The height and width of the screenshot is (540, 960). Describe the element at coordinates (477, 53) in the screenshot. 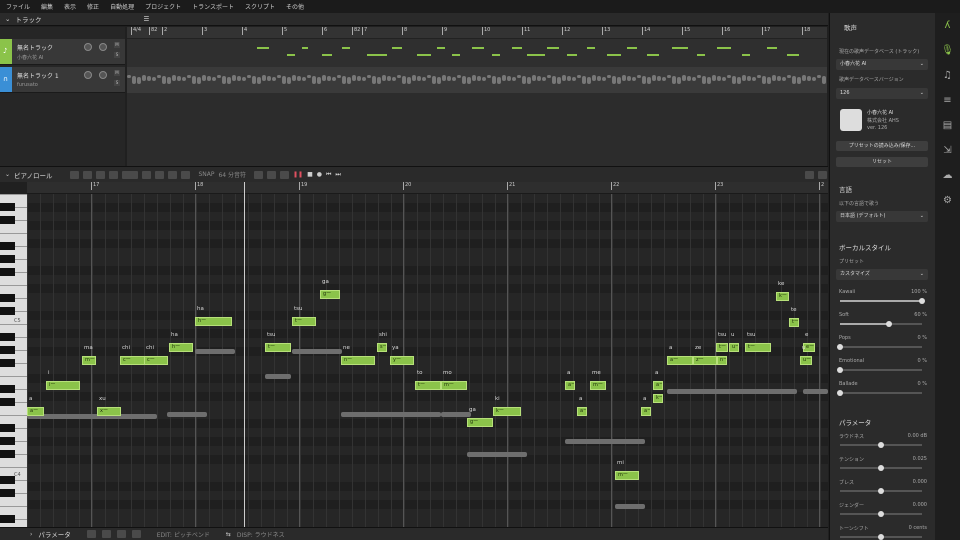

I see `arrangement-lane-vocal` at that location.